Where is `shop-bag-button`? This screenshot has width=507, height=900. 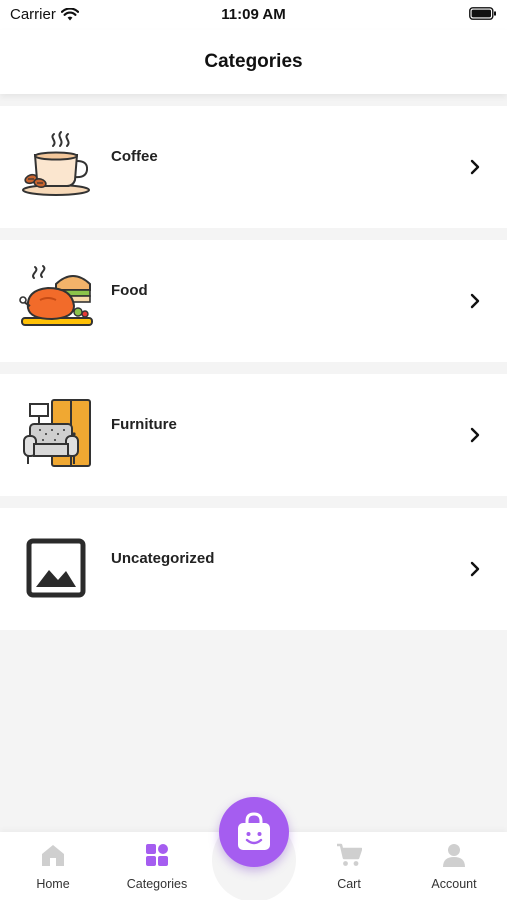
shop-bag-button is located at coordinates (254, 832).